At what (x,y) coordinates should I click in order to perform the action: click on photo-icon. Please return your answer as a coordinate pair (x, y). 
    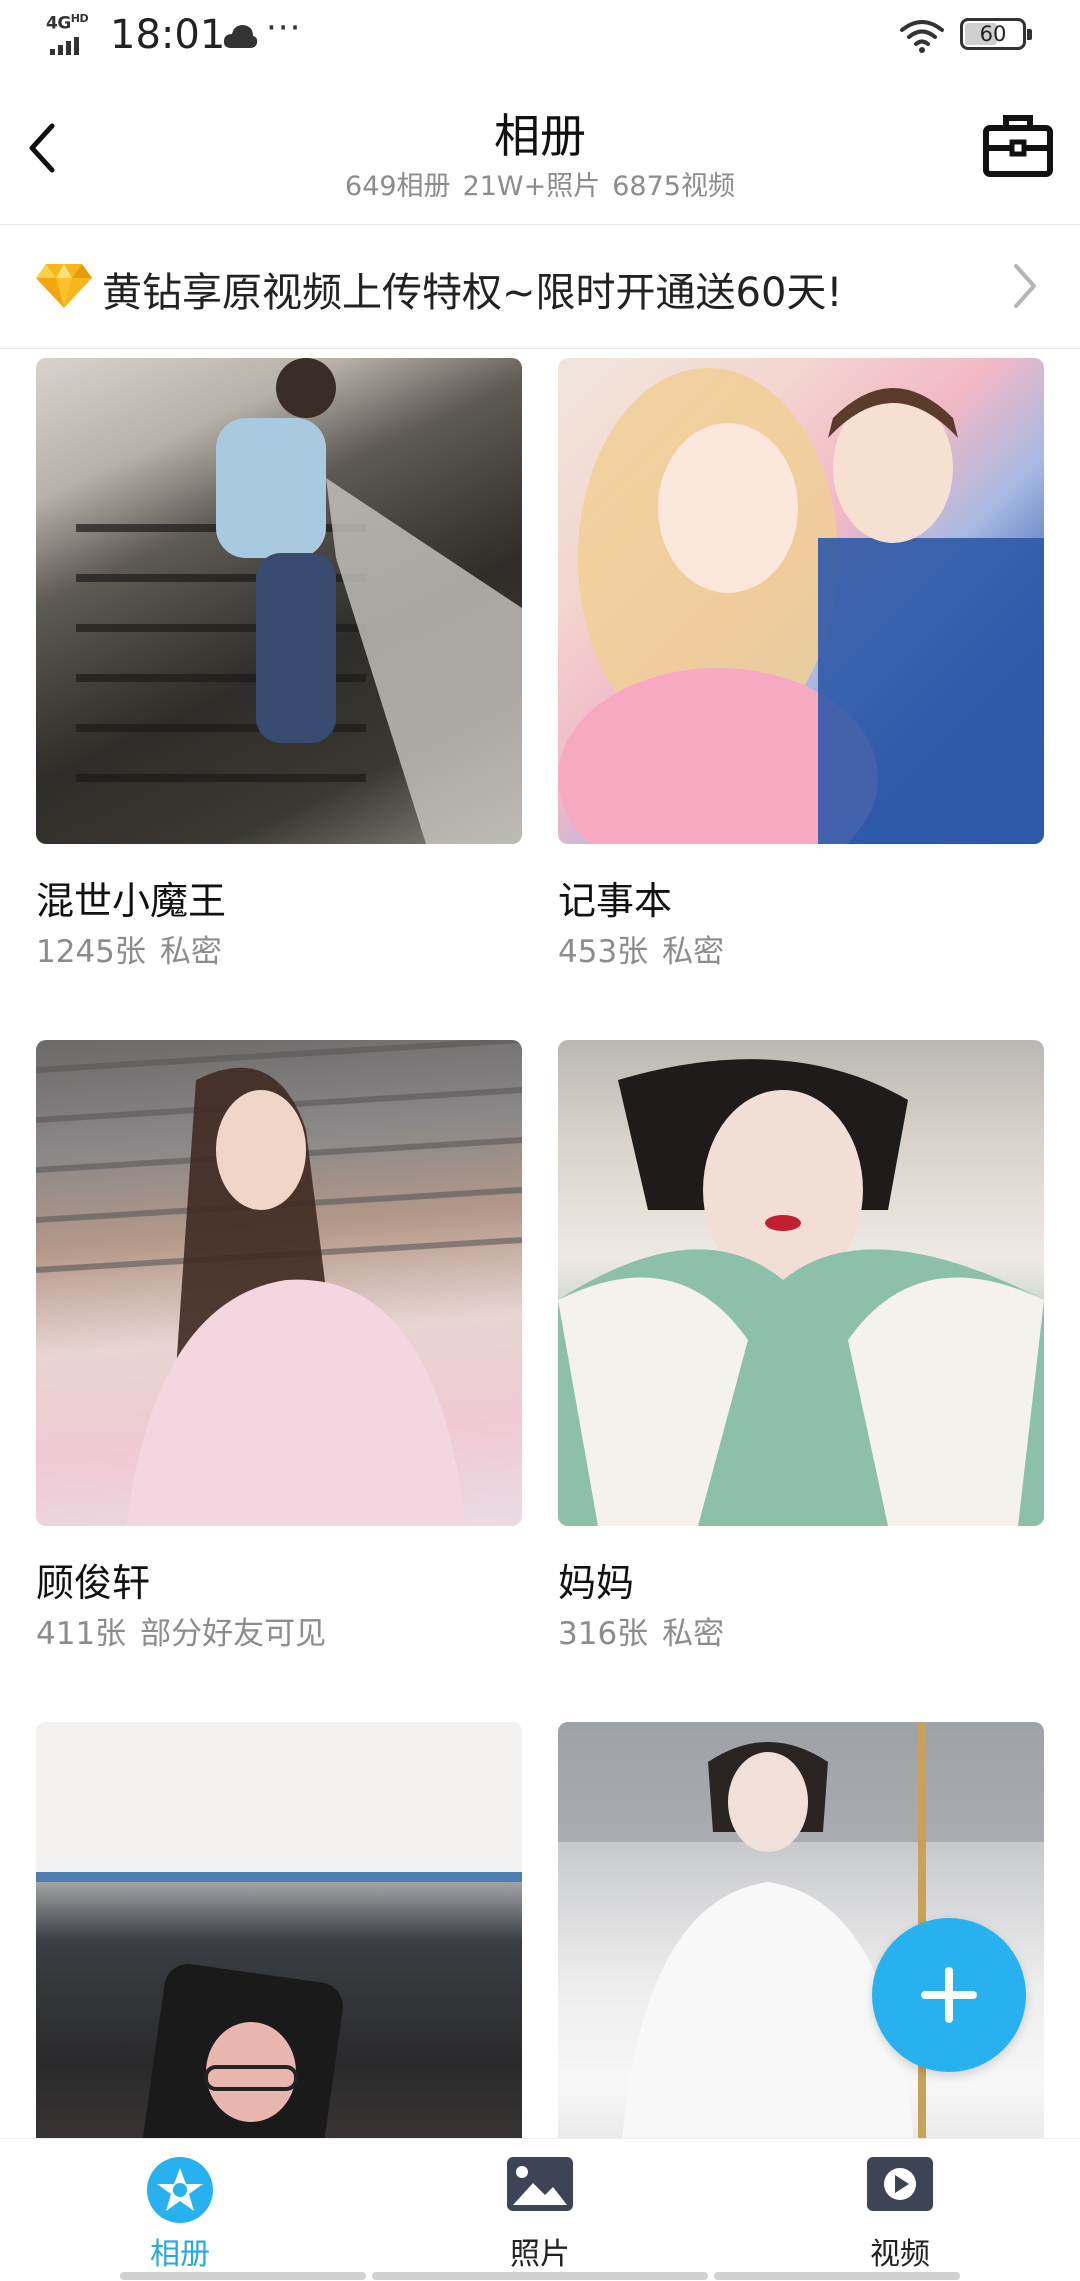
    Looking at the image, I should click on (540, 2184).